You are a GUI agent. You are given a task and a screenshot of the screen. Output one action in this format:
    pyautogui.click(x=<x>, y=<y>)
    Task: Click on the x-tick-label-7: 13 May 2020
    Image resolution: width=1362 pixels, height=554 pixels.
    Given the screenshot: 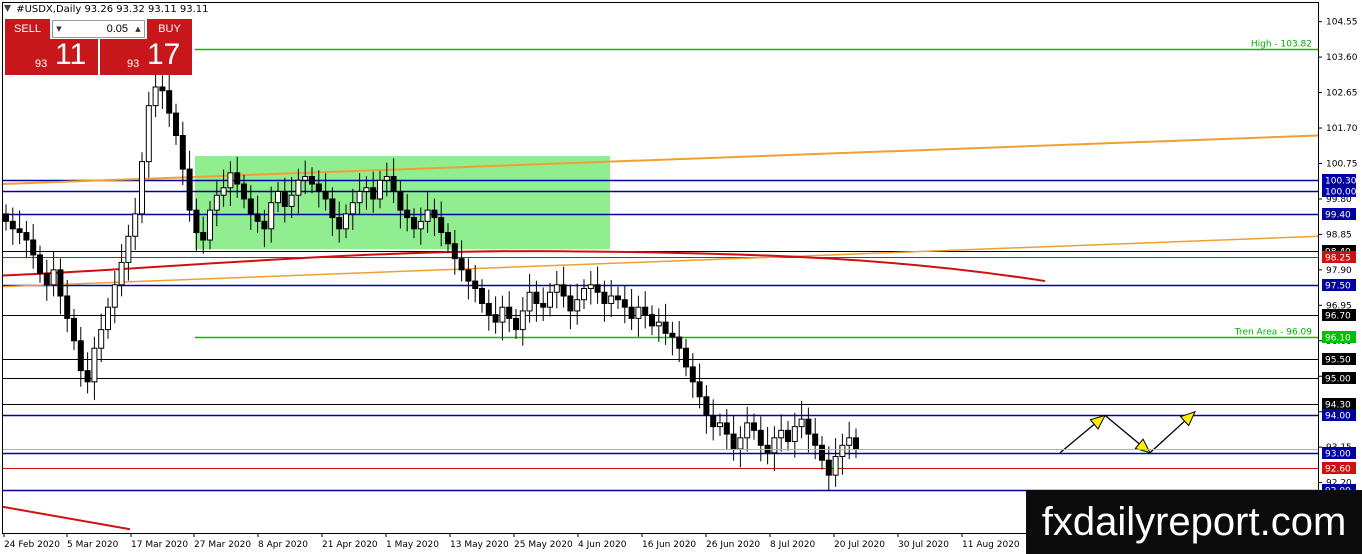 What is the action you would take?
    pyautogui.click(x=479, y=545)
    